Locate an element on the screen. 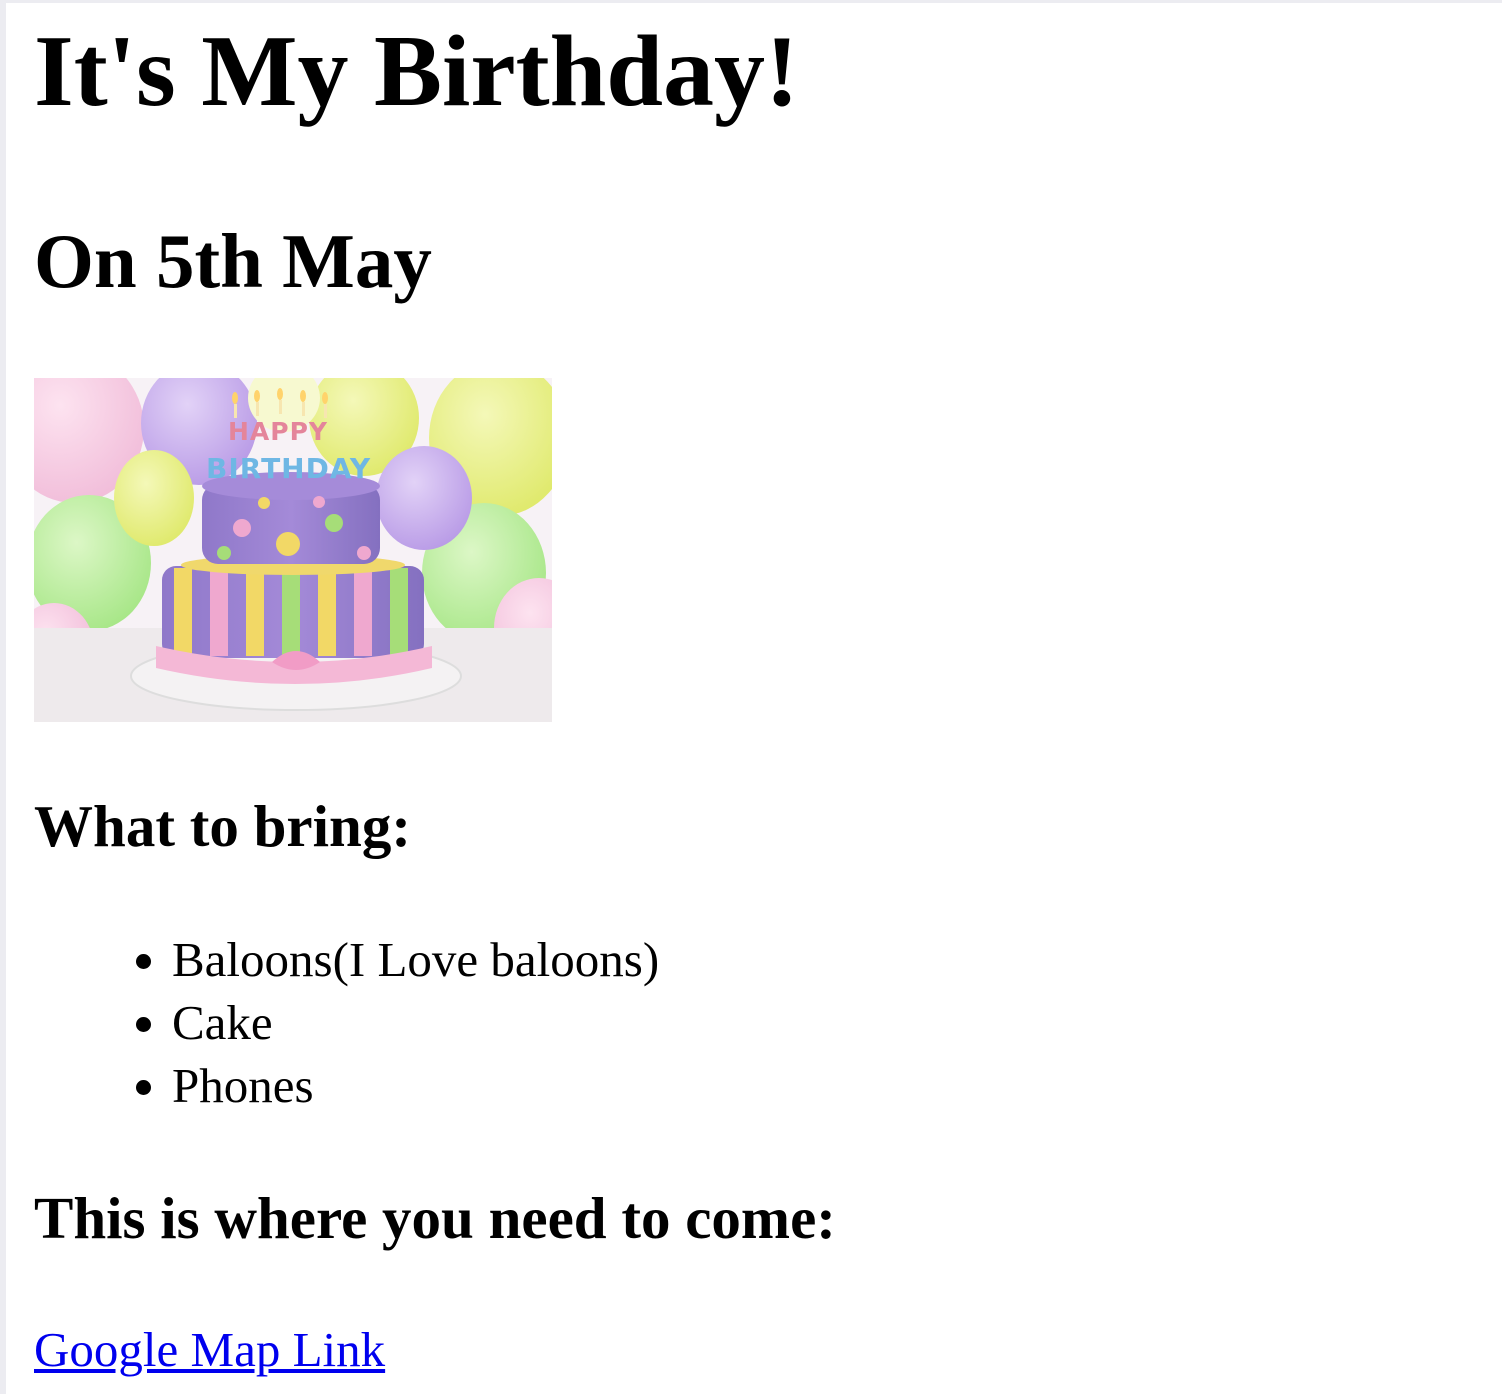 This screenshot has width=1502, height=1394. google-map-link: Google Map Link is located at coordinates (209, 1350).